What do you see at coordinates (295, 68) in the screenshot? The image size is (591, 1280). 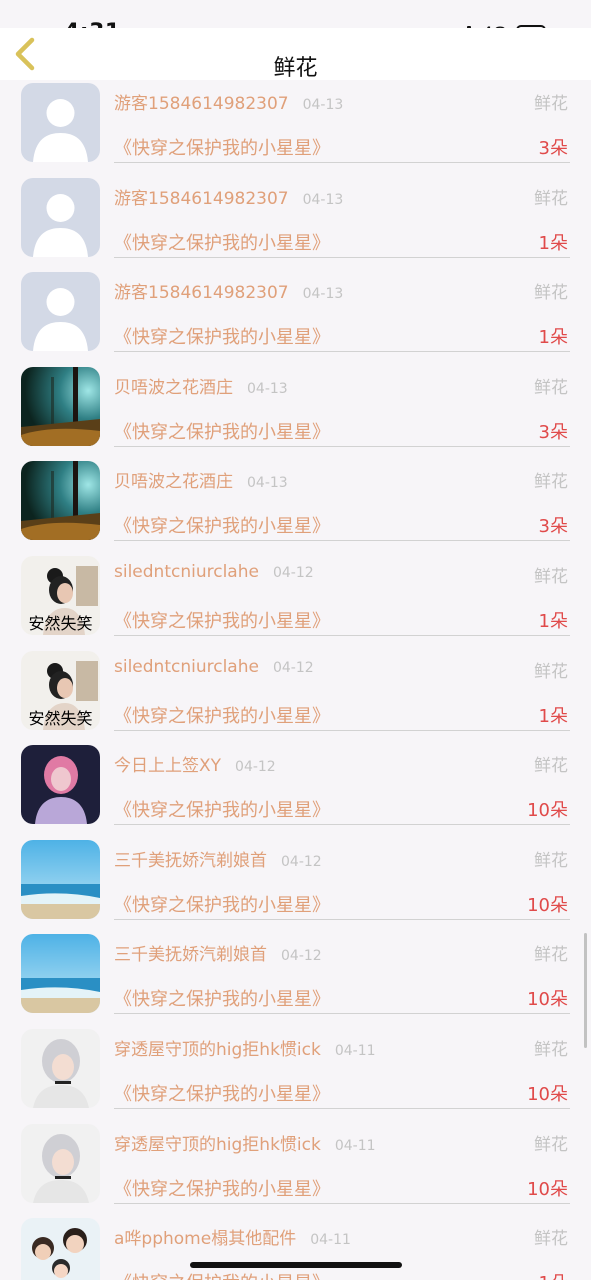 I see `page-title: 鲜花` at bounding box center [295, 68].